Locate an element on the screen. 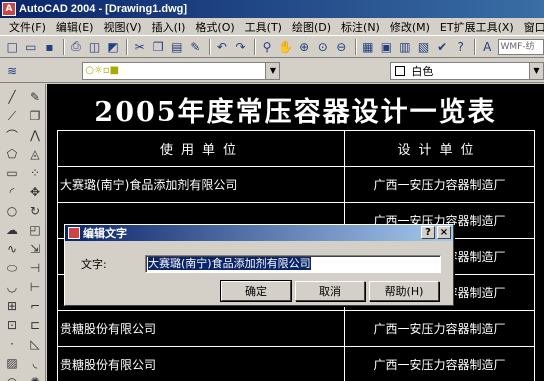 This screenshot has height=381, width=544. scale-icon: ◰ is located at coordinates (35, 230).